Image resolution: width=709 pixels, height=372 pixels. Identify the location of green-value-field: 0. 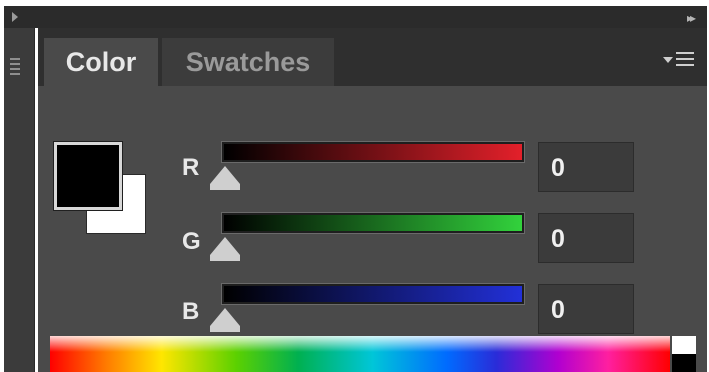
(586, 238).